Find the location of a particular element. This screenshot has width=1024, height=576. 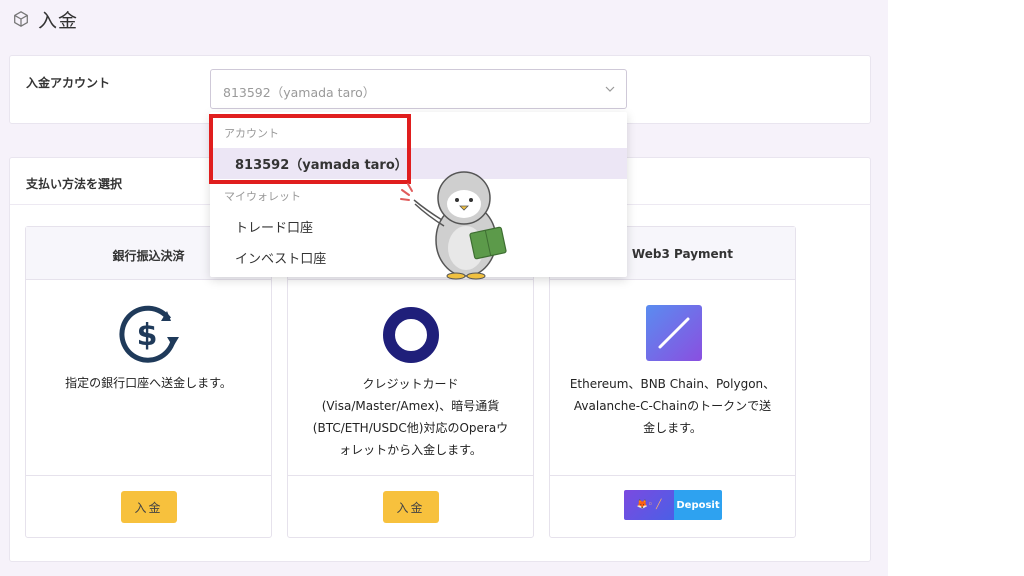

page-title: 入金 is located at coordinates (58, 20).